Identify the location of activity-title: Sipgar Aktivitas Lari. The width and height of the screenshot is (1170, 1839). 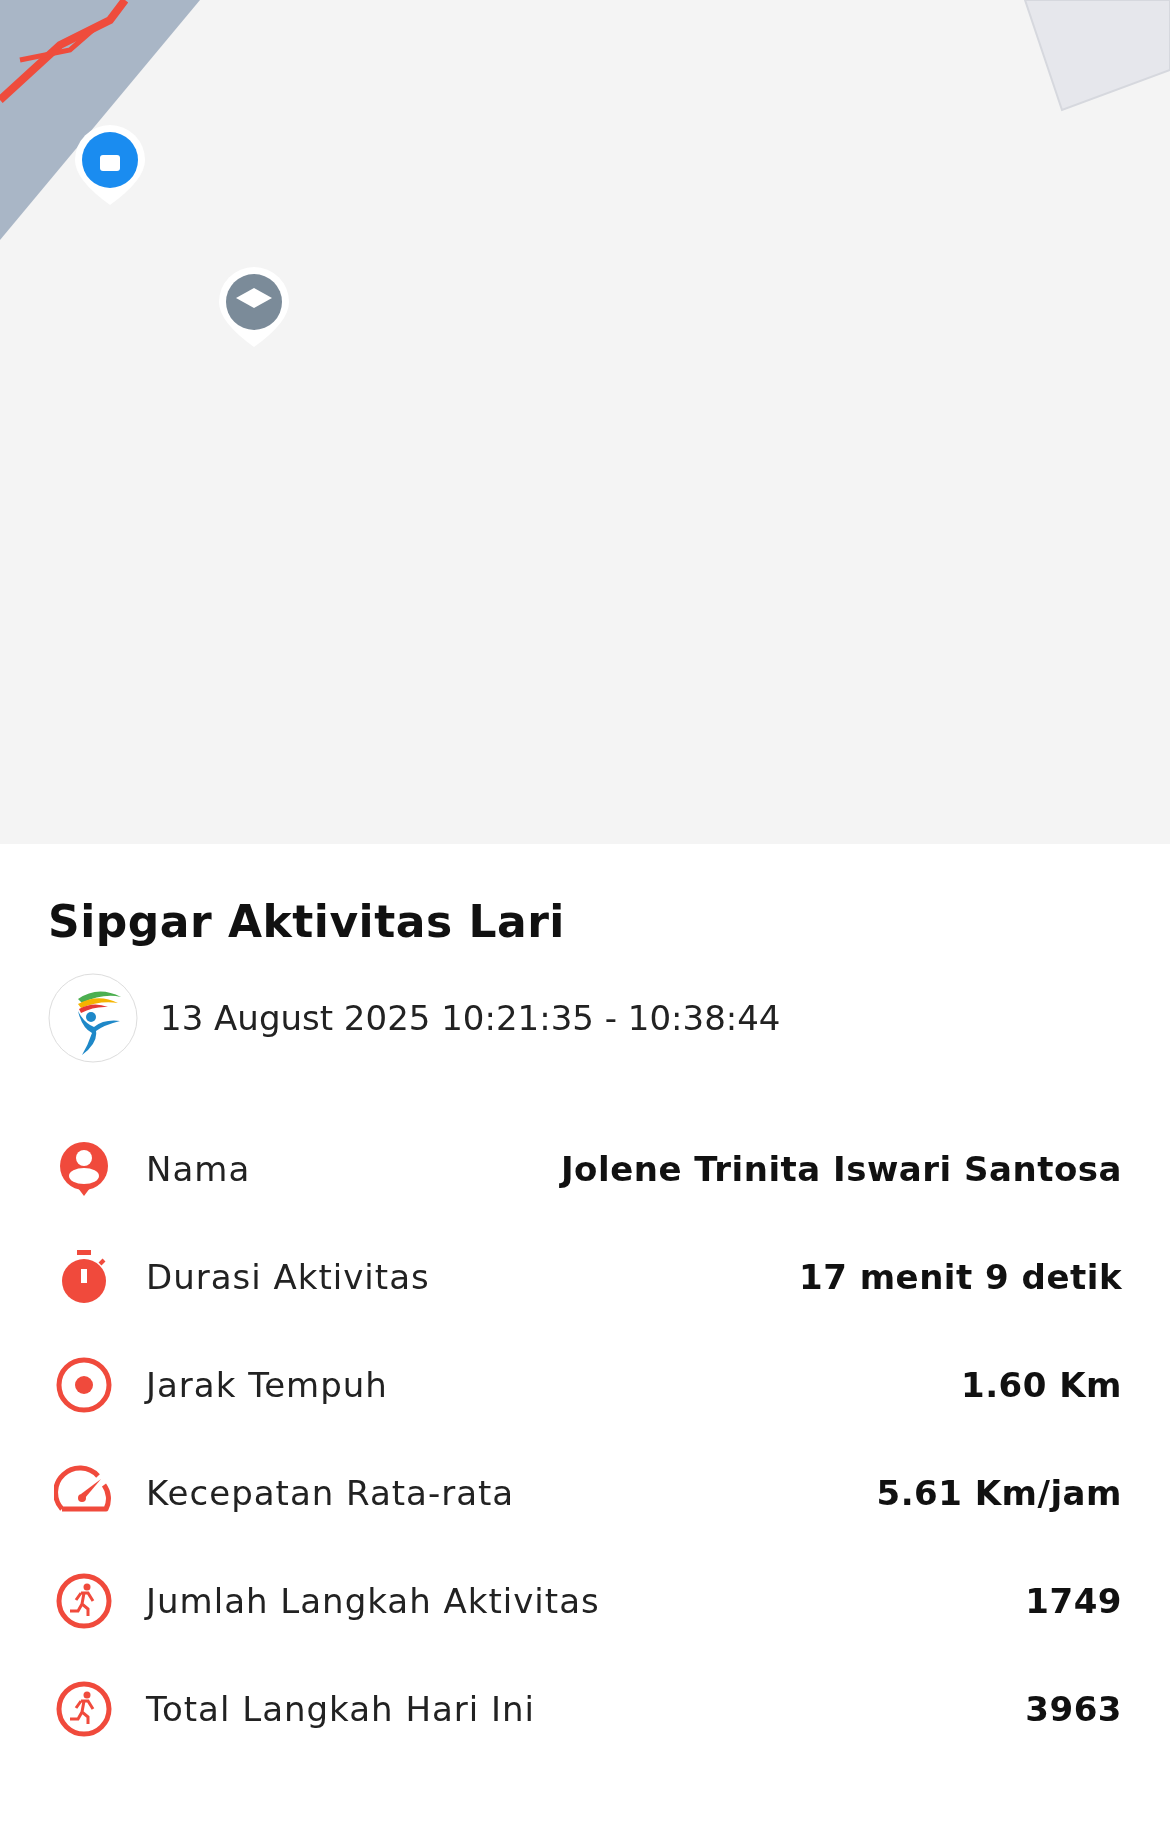
(307, 921).